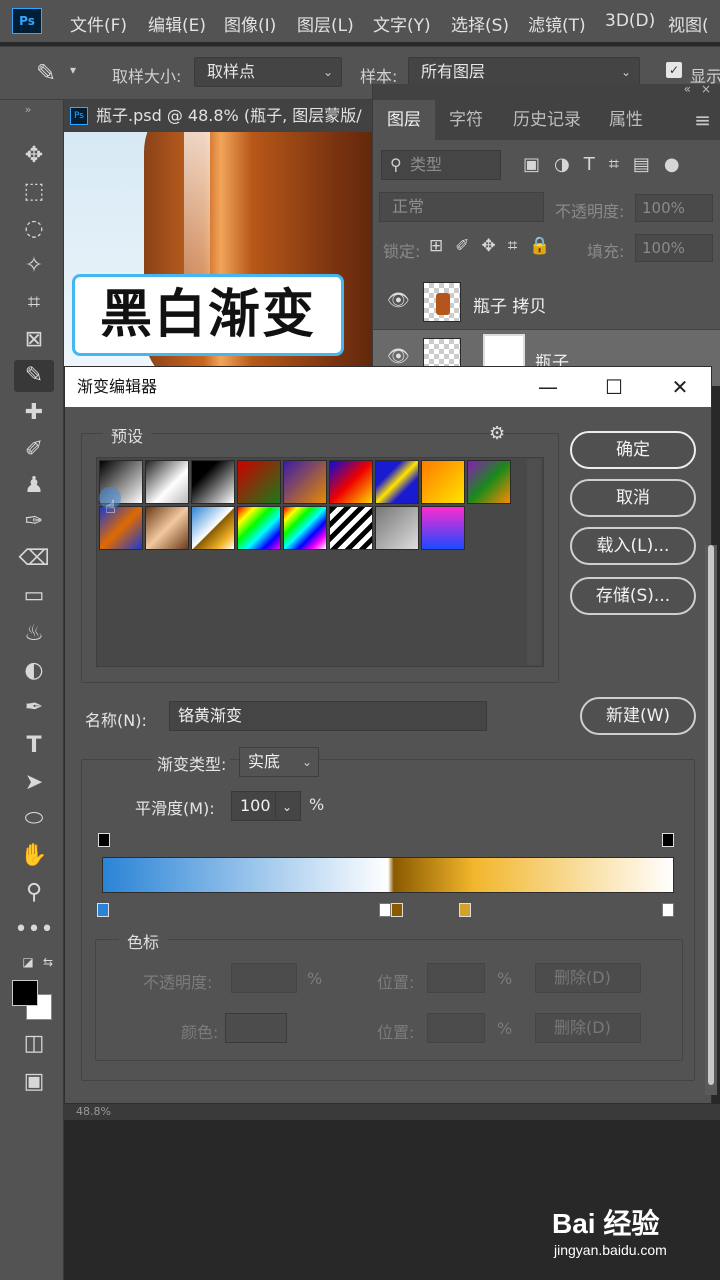  What do you see at coordinates (588, 1028) in the screenshot?
I see `delete-color-stop-button: 删除(D)` at bounding box center [588, 1028].